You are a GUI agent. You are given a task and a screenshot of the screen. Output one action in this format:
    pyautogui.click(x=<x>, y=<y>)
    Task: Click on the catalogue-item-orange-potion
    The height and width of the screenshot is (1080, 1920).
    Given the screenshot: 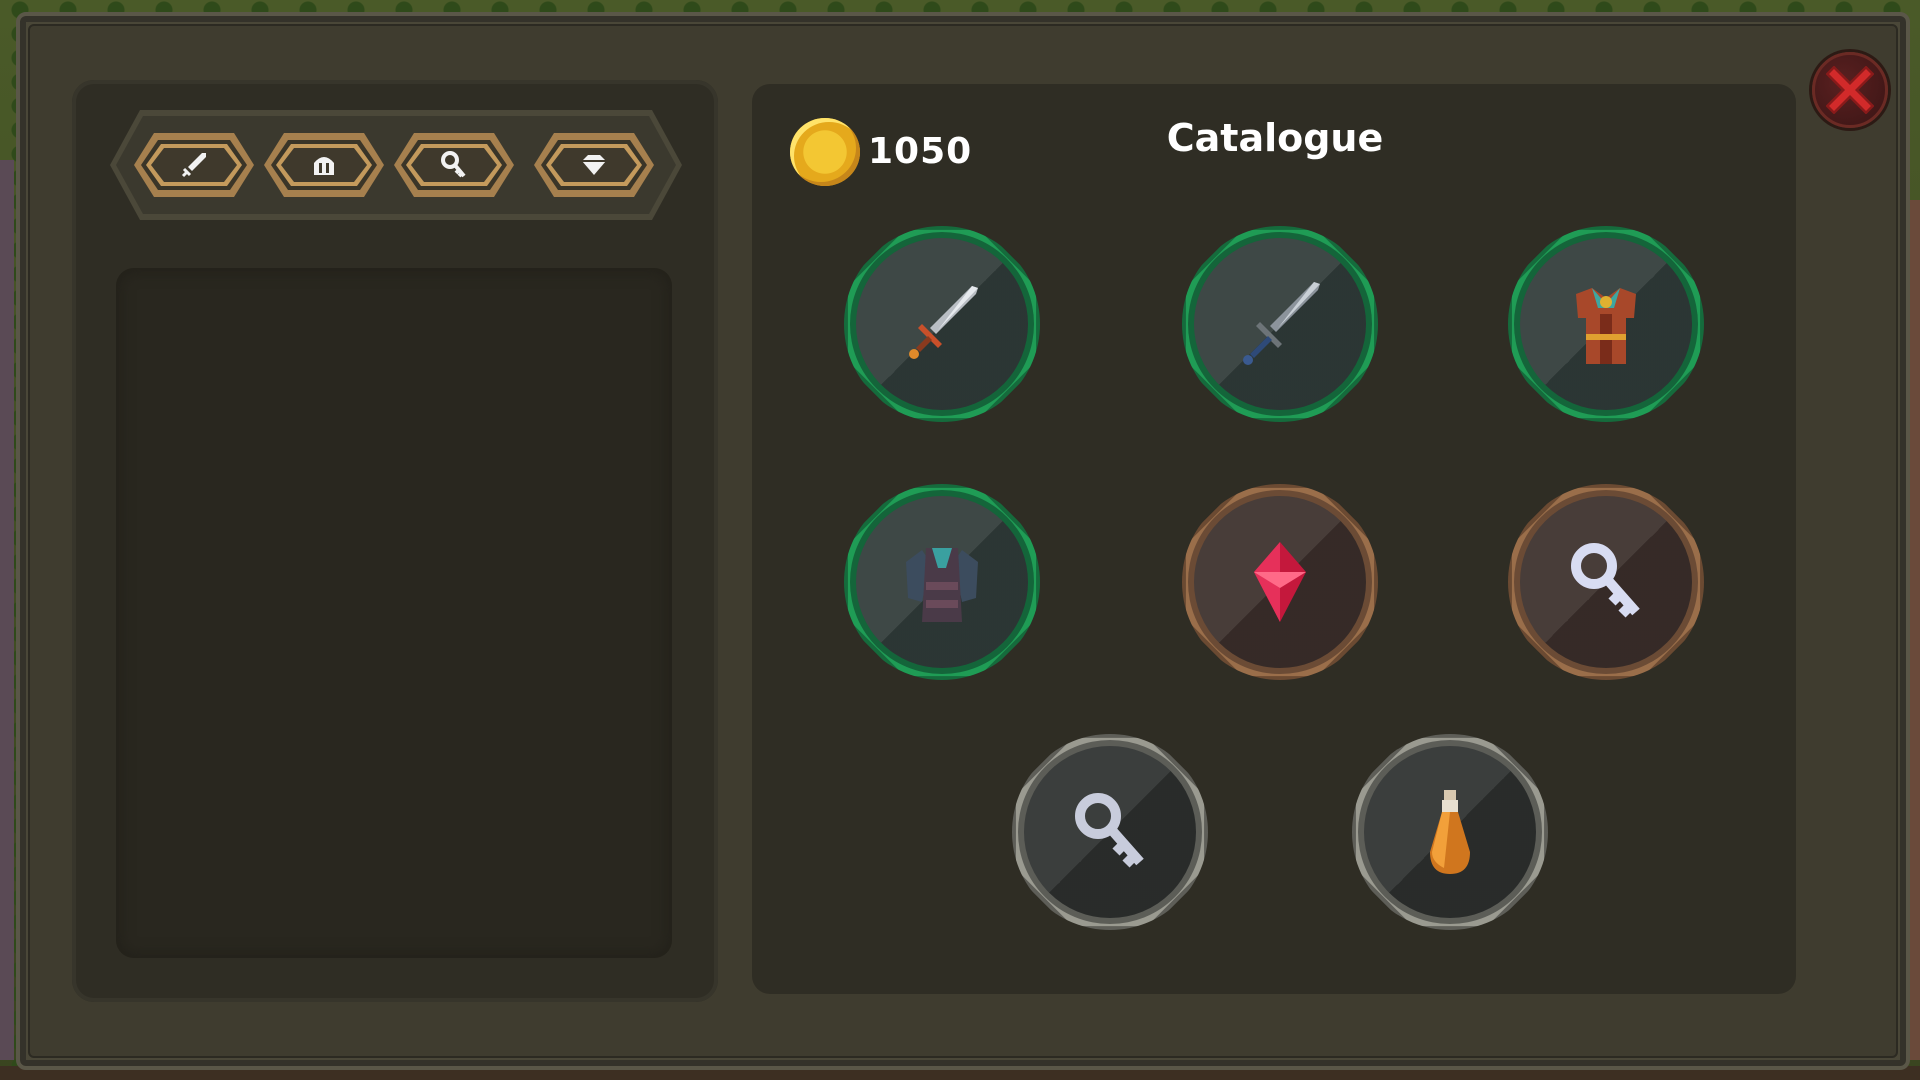 What is the action you would take?
    pyautogui.click(x=1450, y=832)
    